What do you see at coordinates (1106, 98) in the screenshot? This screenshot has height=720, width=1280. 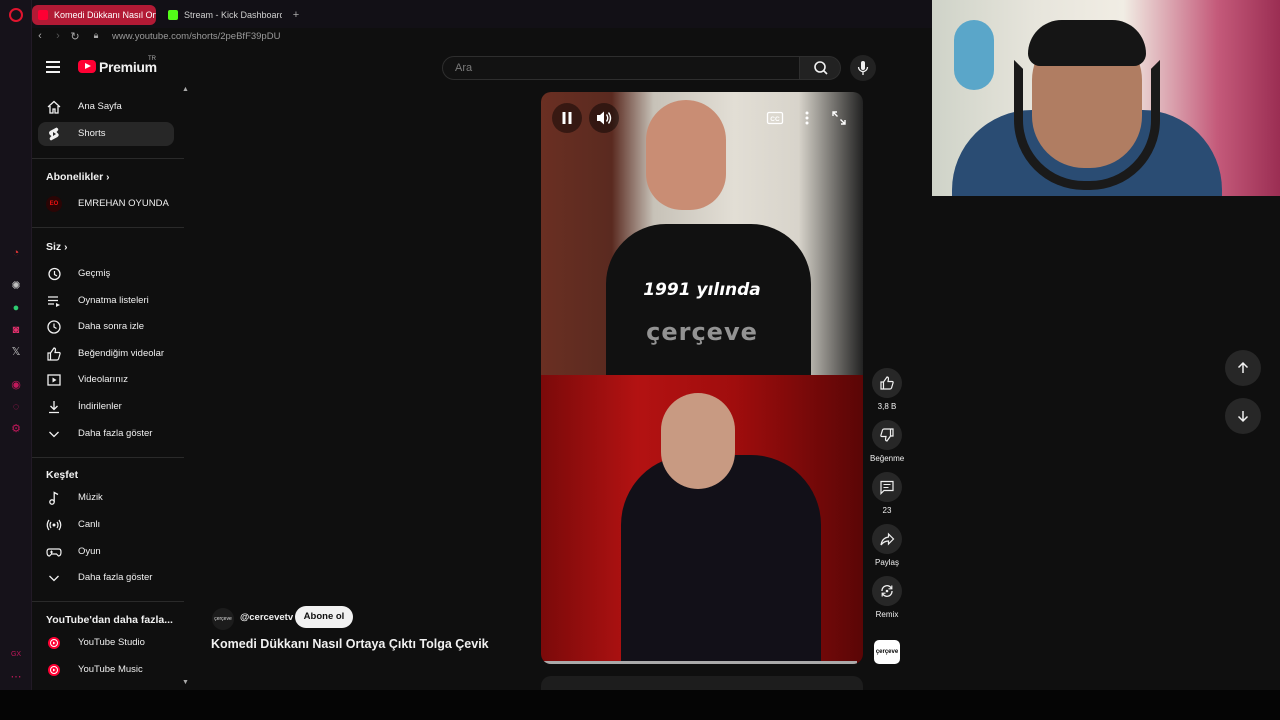 I see `webcam-overlay` at bounding box center [1106, 98].